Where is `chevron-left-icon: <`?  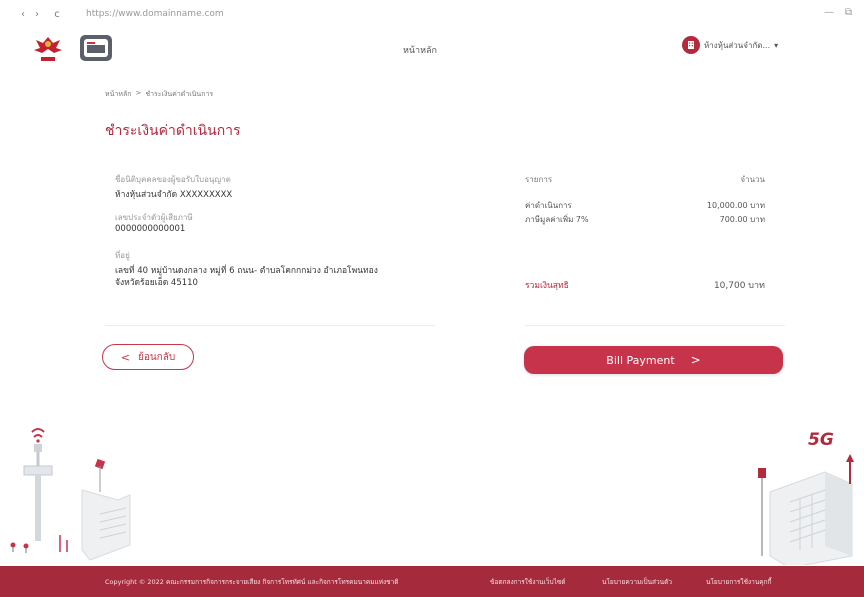
chevron-left-icon: < is located at coordinates (125, 357).